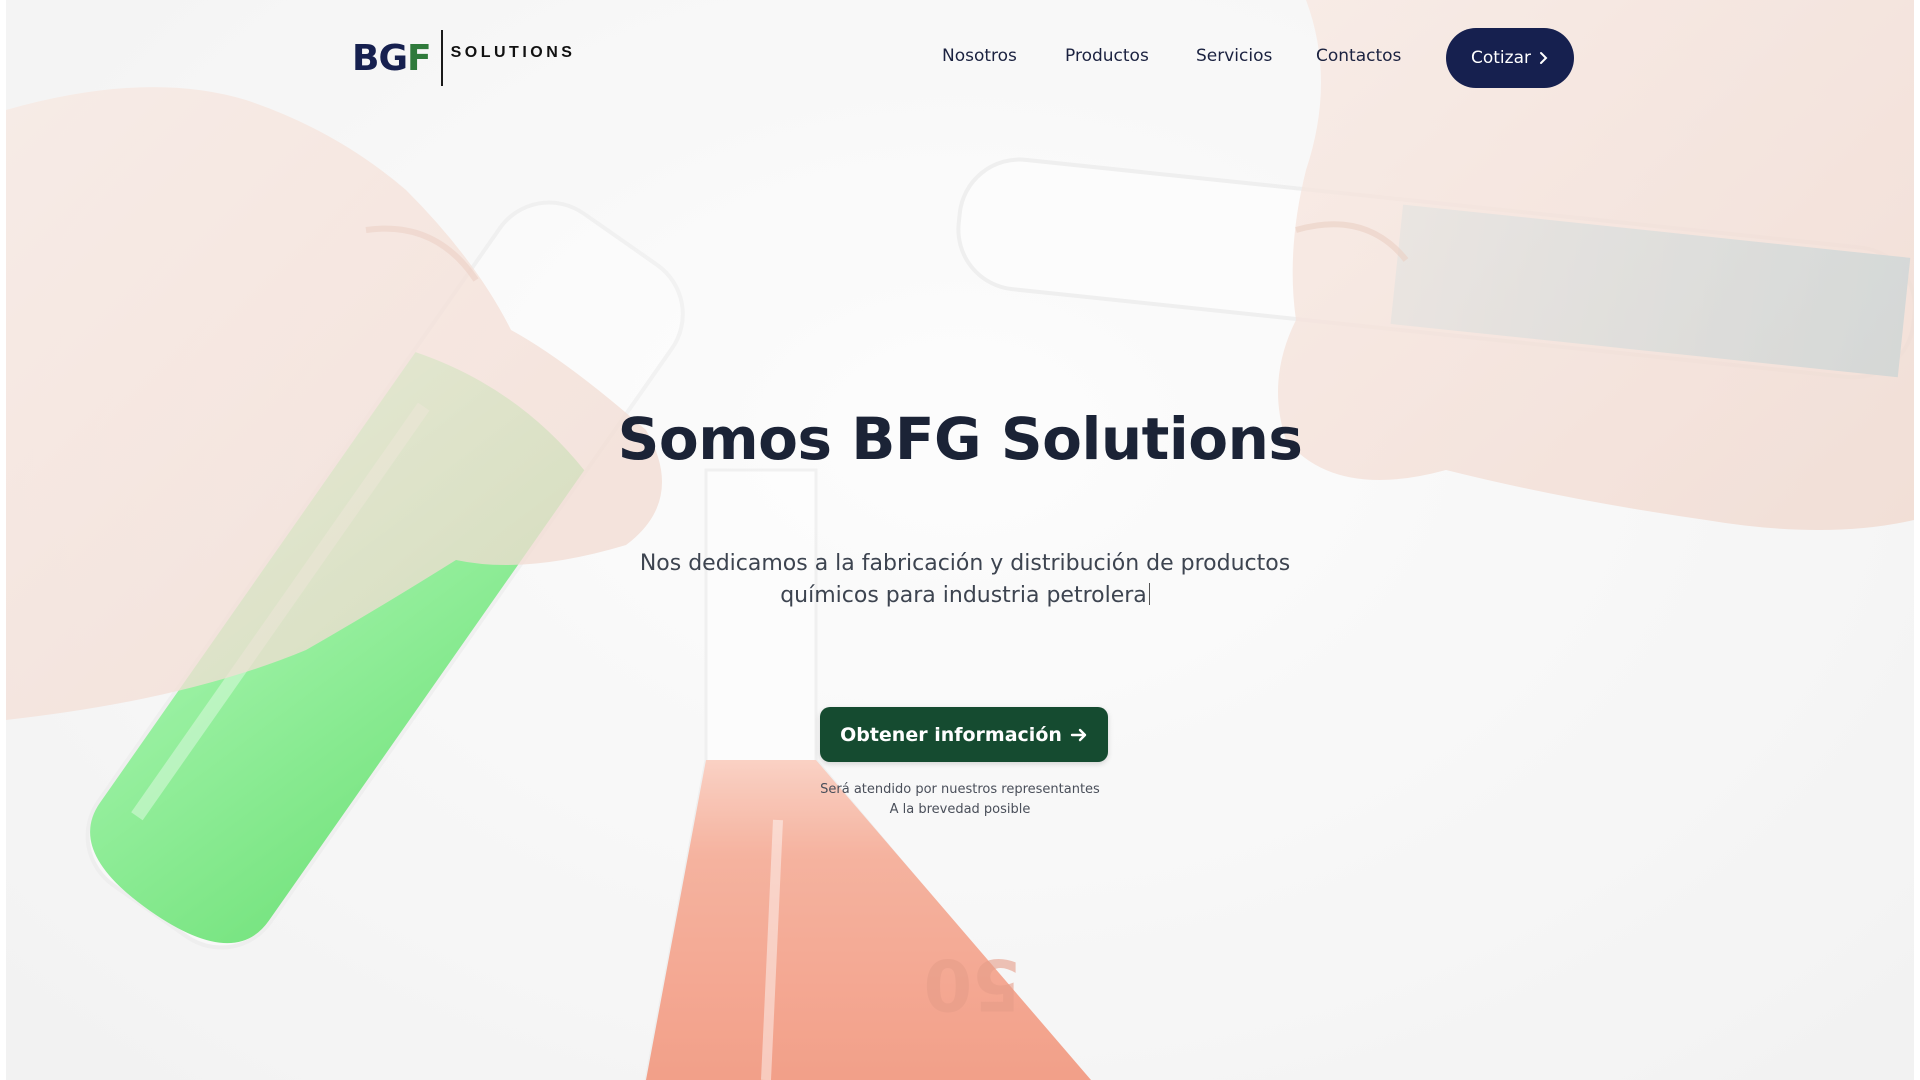  What do you see at coordinates (1544, 58) in the screenshot?
I see `chevron-right-icon` at bounding box center [1544, 58].